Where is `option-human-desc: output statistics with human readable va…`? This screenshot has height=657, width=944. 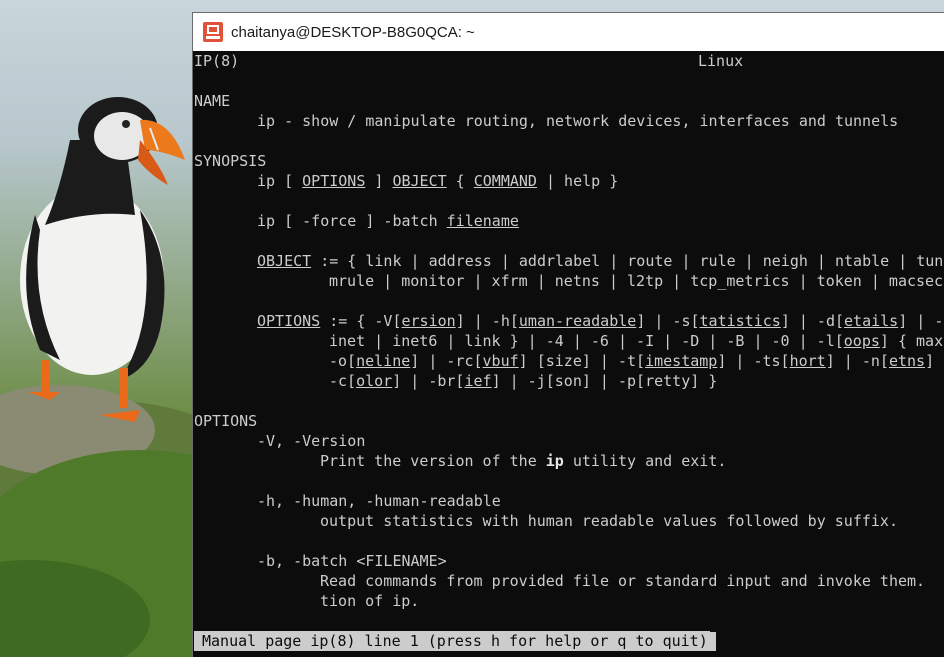 option-human-desc: output statistics with human readable va… is located at coordinates (609, 521).